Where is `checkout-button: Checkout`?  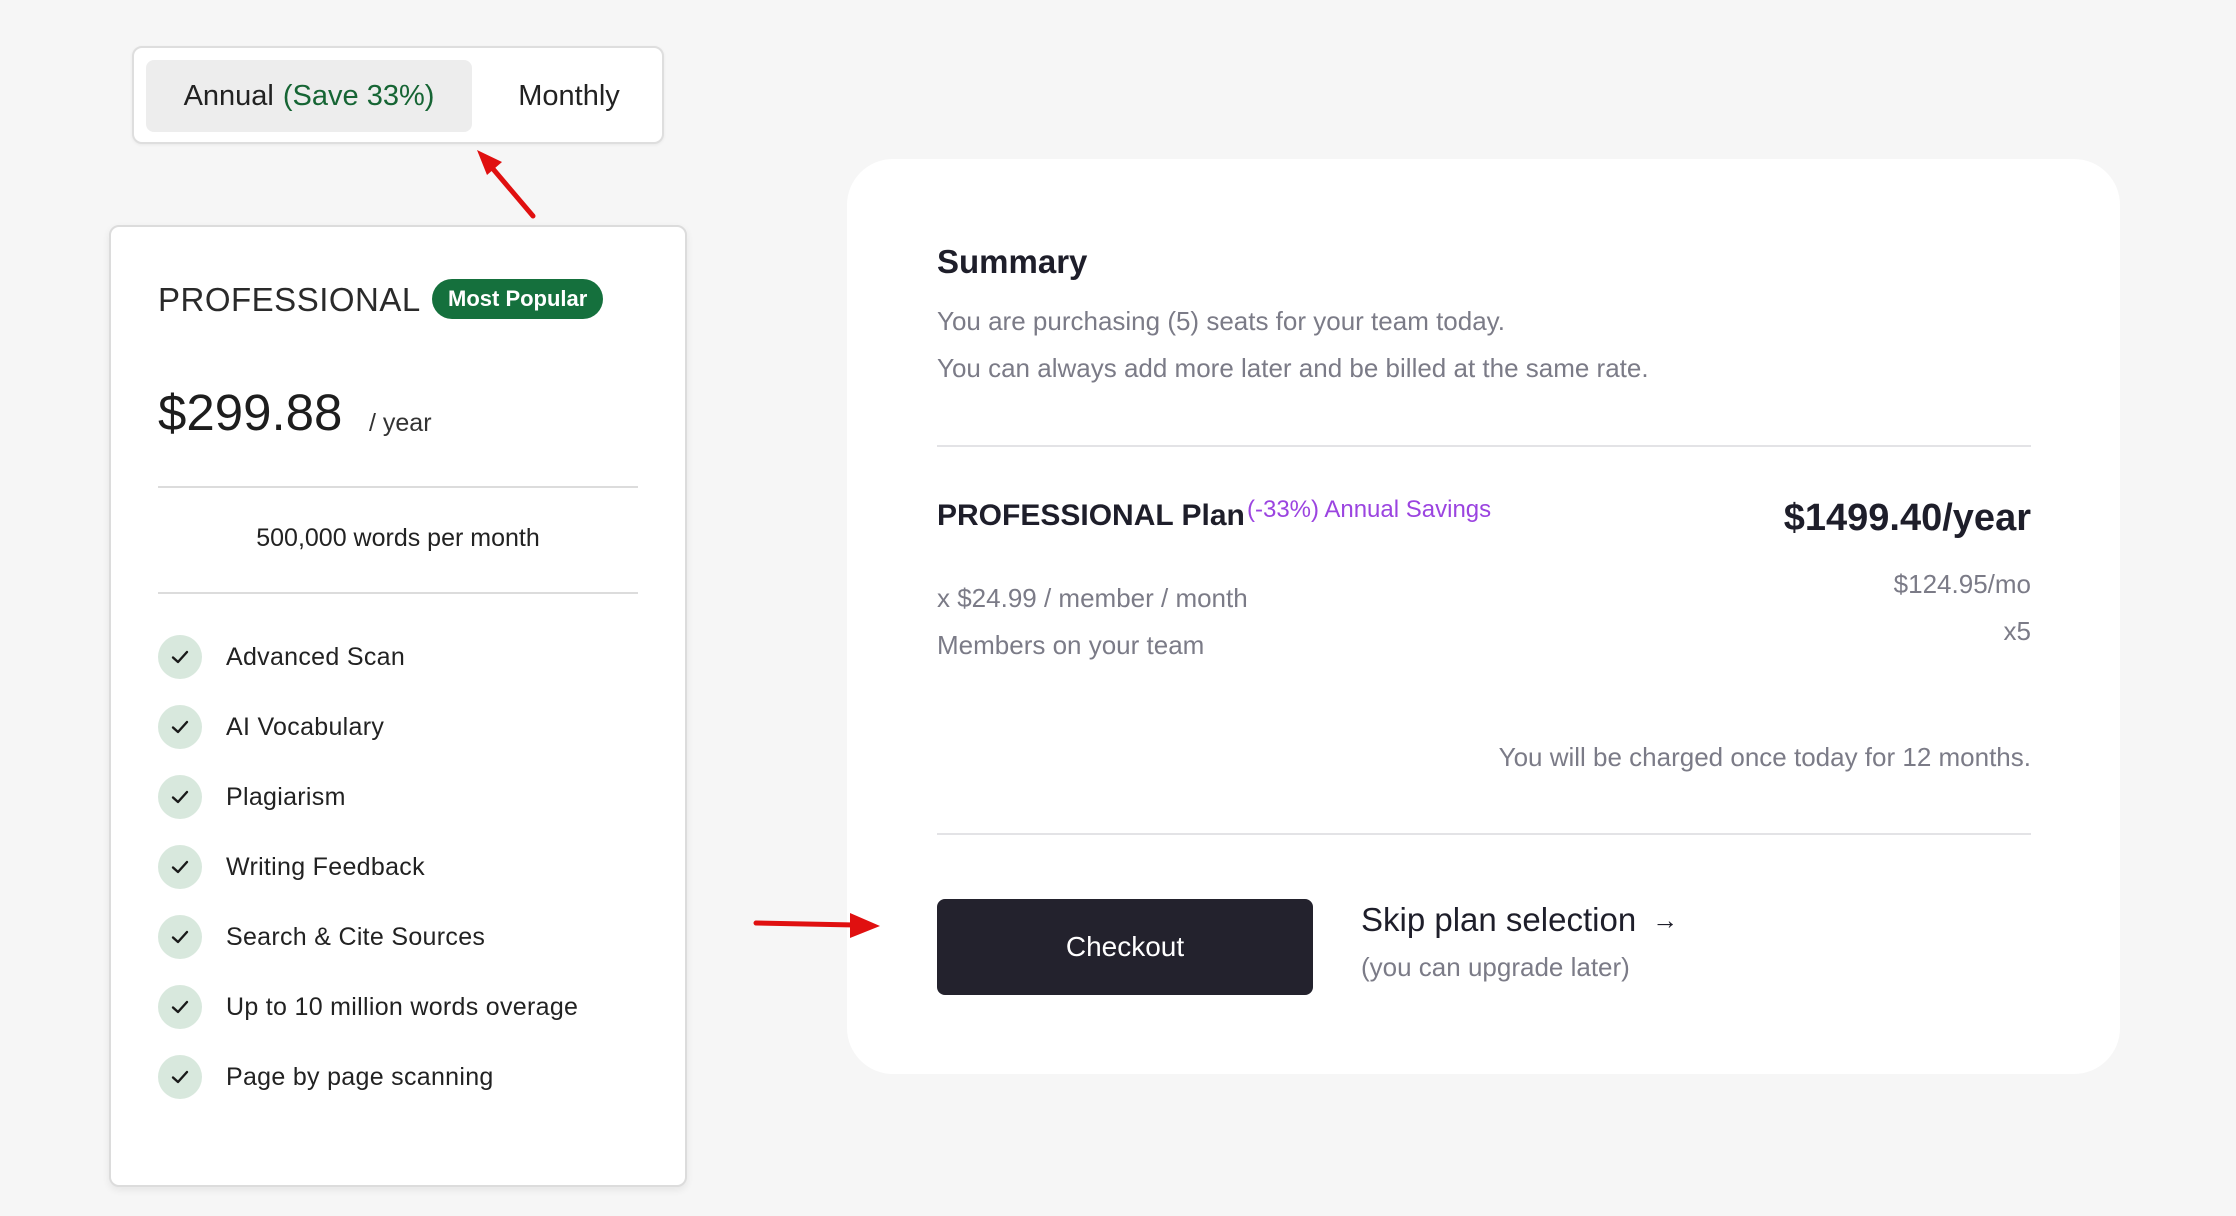
checkout-button: Checkout is located at coordinates (1125, 947).